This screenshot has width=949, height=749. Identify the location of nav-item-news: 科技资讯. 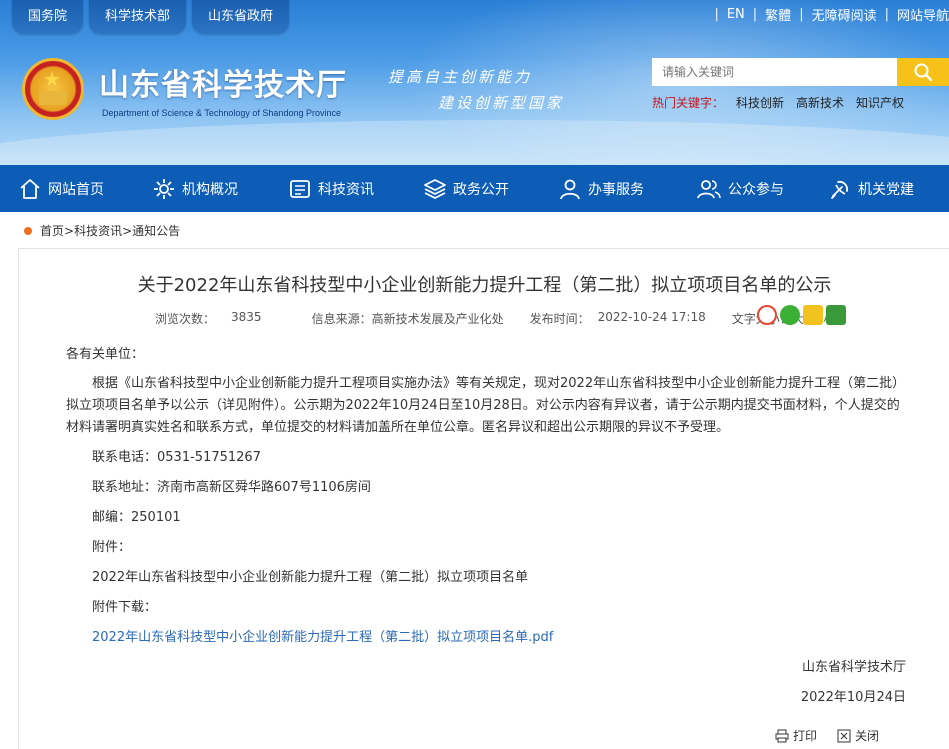
(347, 188).